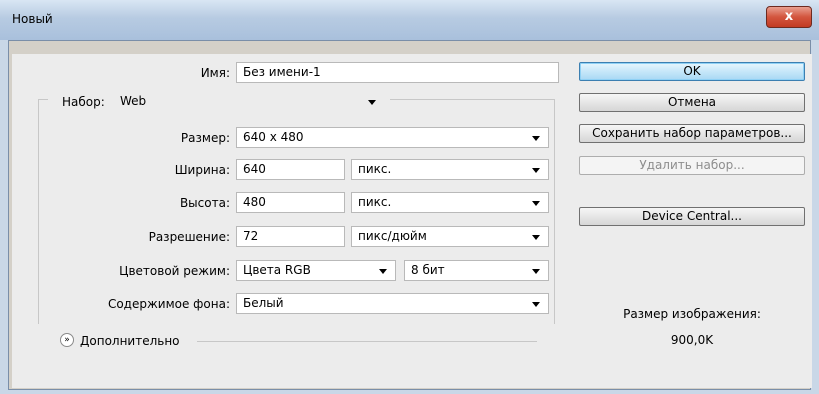 This screenshot has width=819, height=394. Describe the element at coordinates (130, 341) in the screenshot. I see `advanced-label: Дополнительно` at that location.